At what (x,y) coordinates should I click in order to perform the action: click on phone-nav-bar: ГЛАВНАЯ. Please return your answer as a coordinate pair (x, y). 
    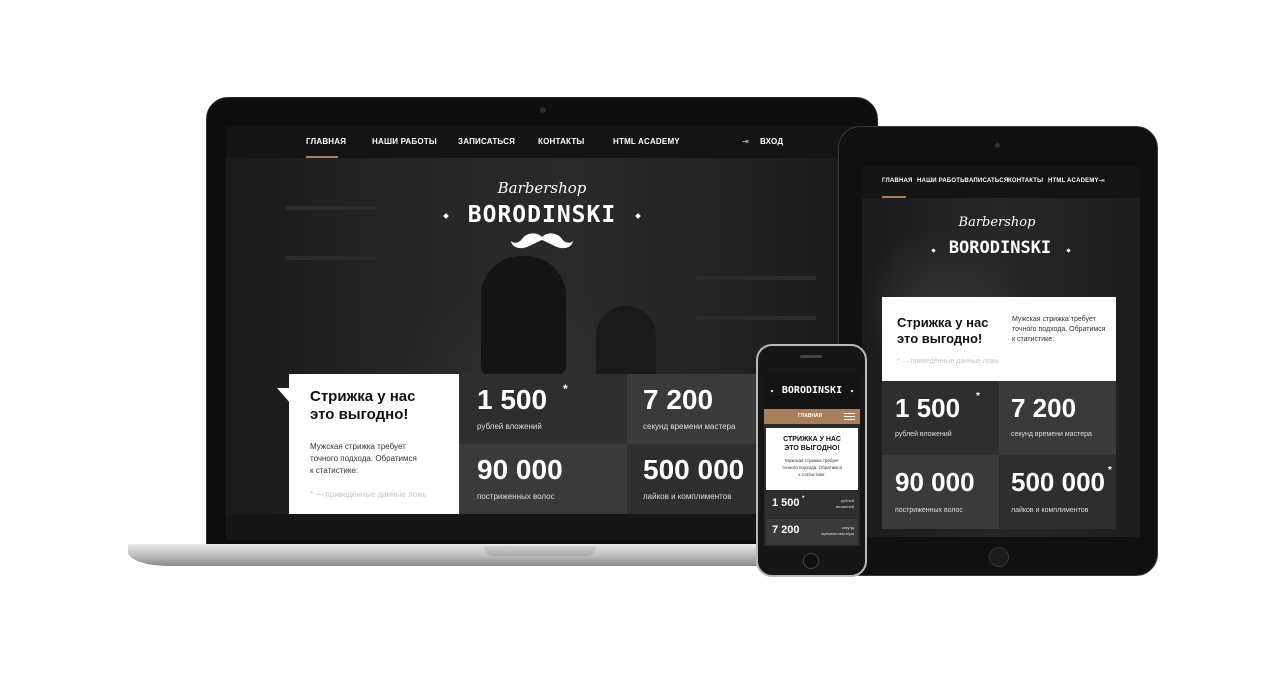
    Looking at the image, I should click on (812, 416).